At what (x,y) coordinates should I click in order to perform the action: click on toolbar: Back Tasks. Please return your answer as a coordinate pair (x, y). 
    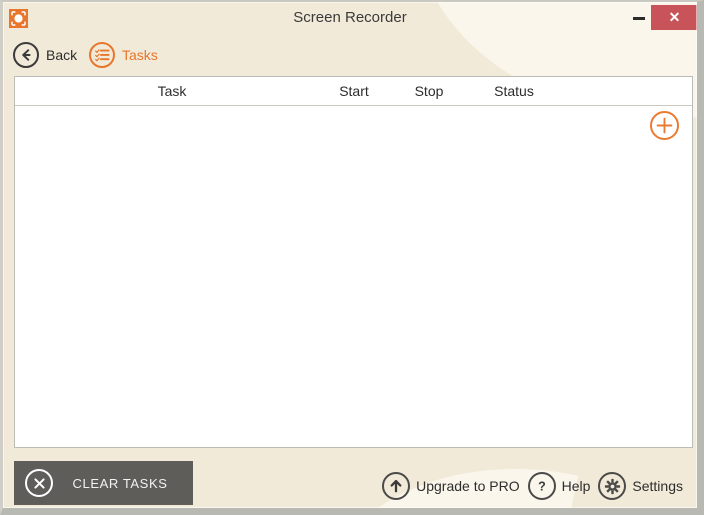
    Looking at the image, I should click on (350, 55).